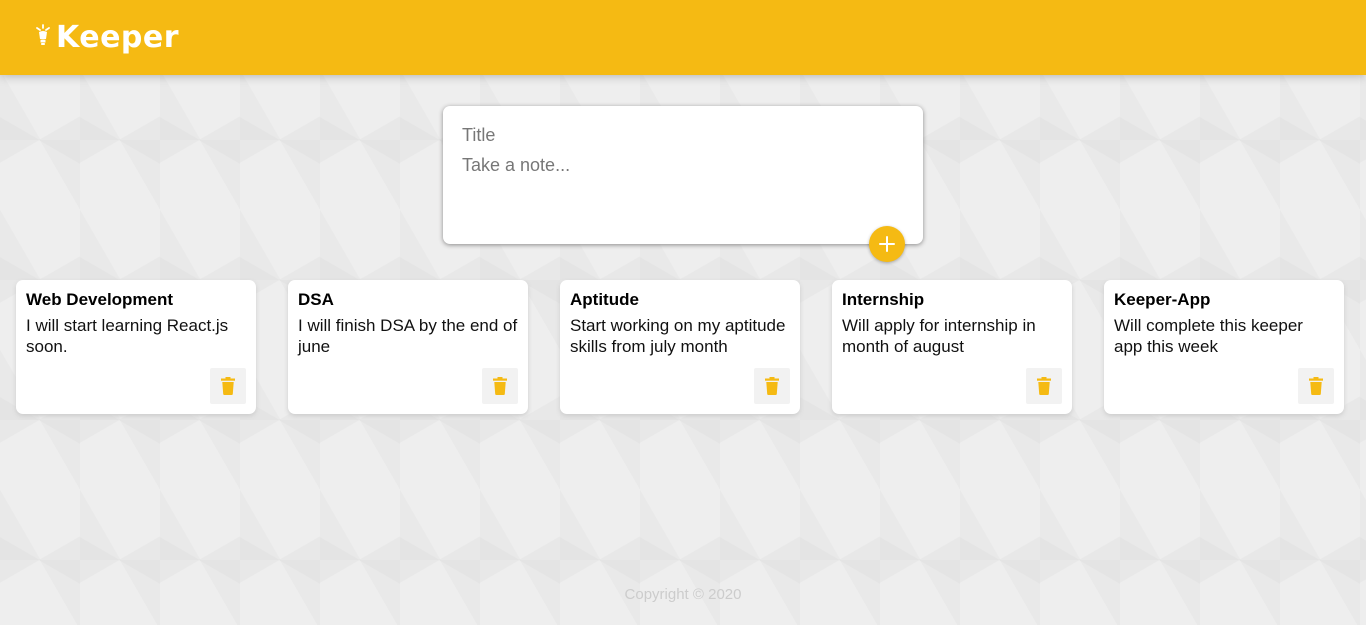 The height and width of the screenshot is (625, 1366). What do you see at coordinates (410, 336) in the screenshot?
I see `note-content: I will finish DSA by the end of june` at bounding box center [410, 336].